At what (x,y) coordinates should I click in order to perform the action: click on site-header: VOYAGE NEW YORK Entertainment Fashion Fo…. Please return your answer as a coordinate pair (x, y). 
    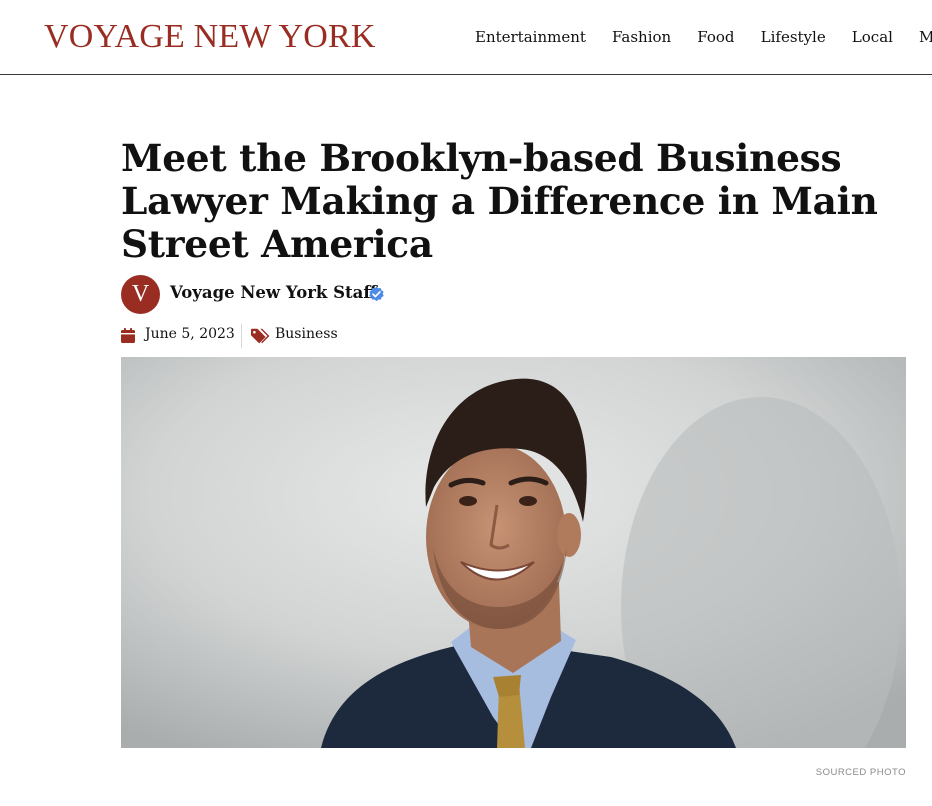
    Looking at the image, I should click on (466, 37).